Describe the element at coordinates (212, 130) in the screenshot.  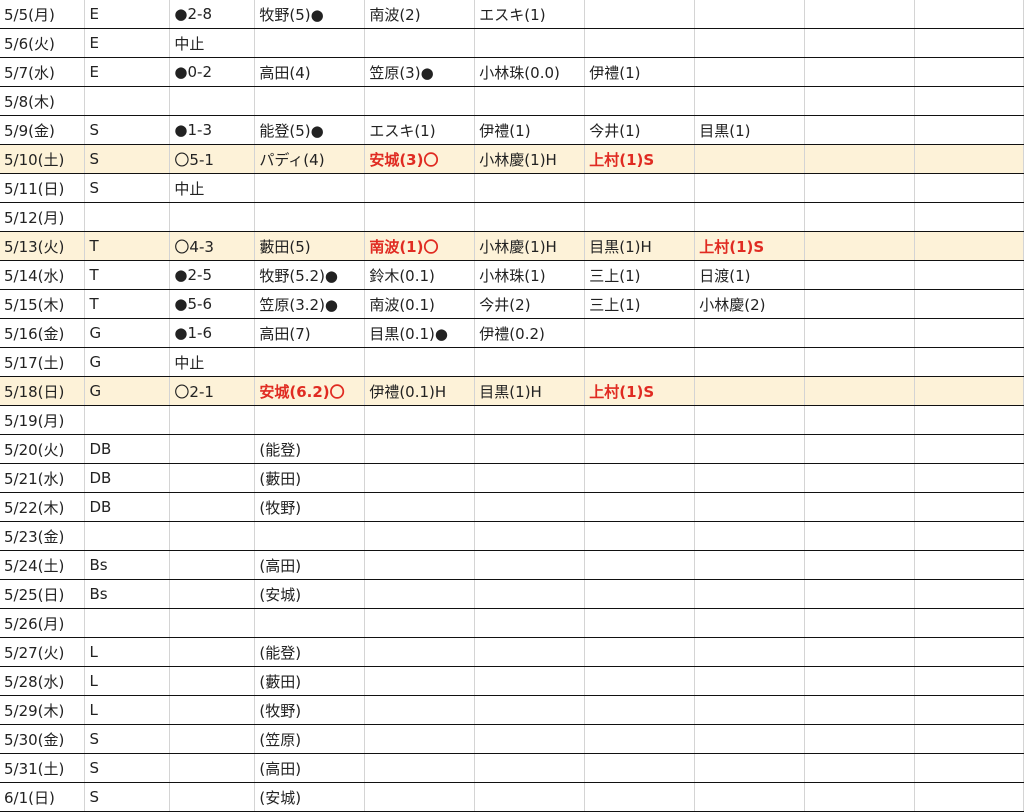
I see `result-cell: ●1-3` at that location.